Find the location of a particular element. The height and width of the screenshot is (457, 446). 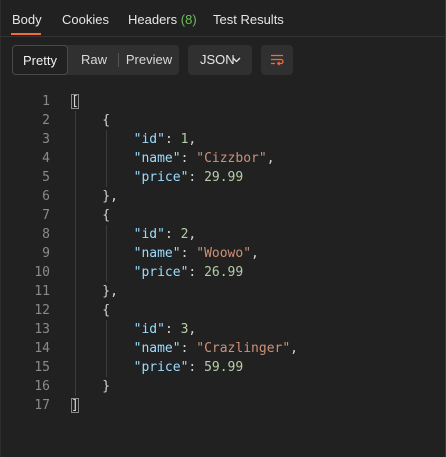

code-line: 13 "id": 3, is located at coordinates (222, 329).